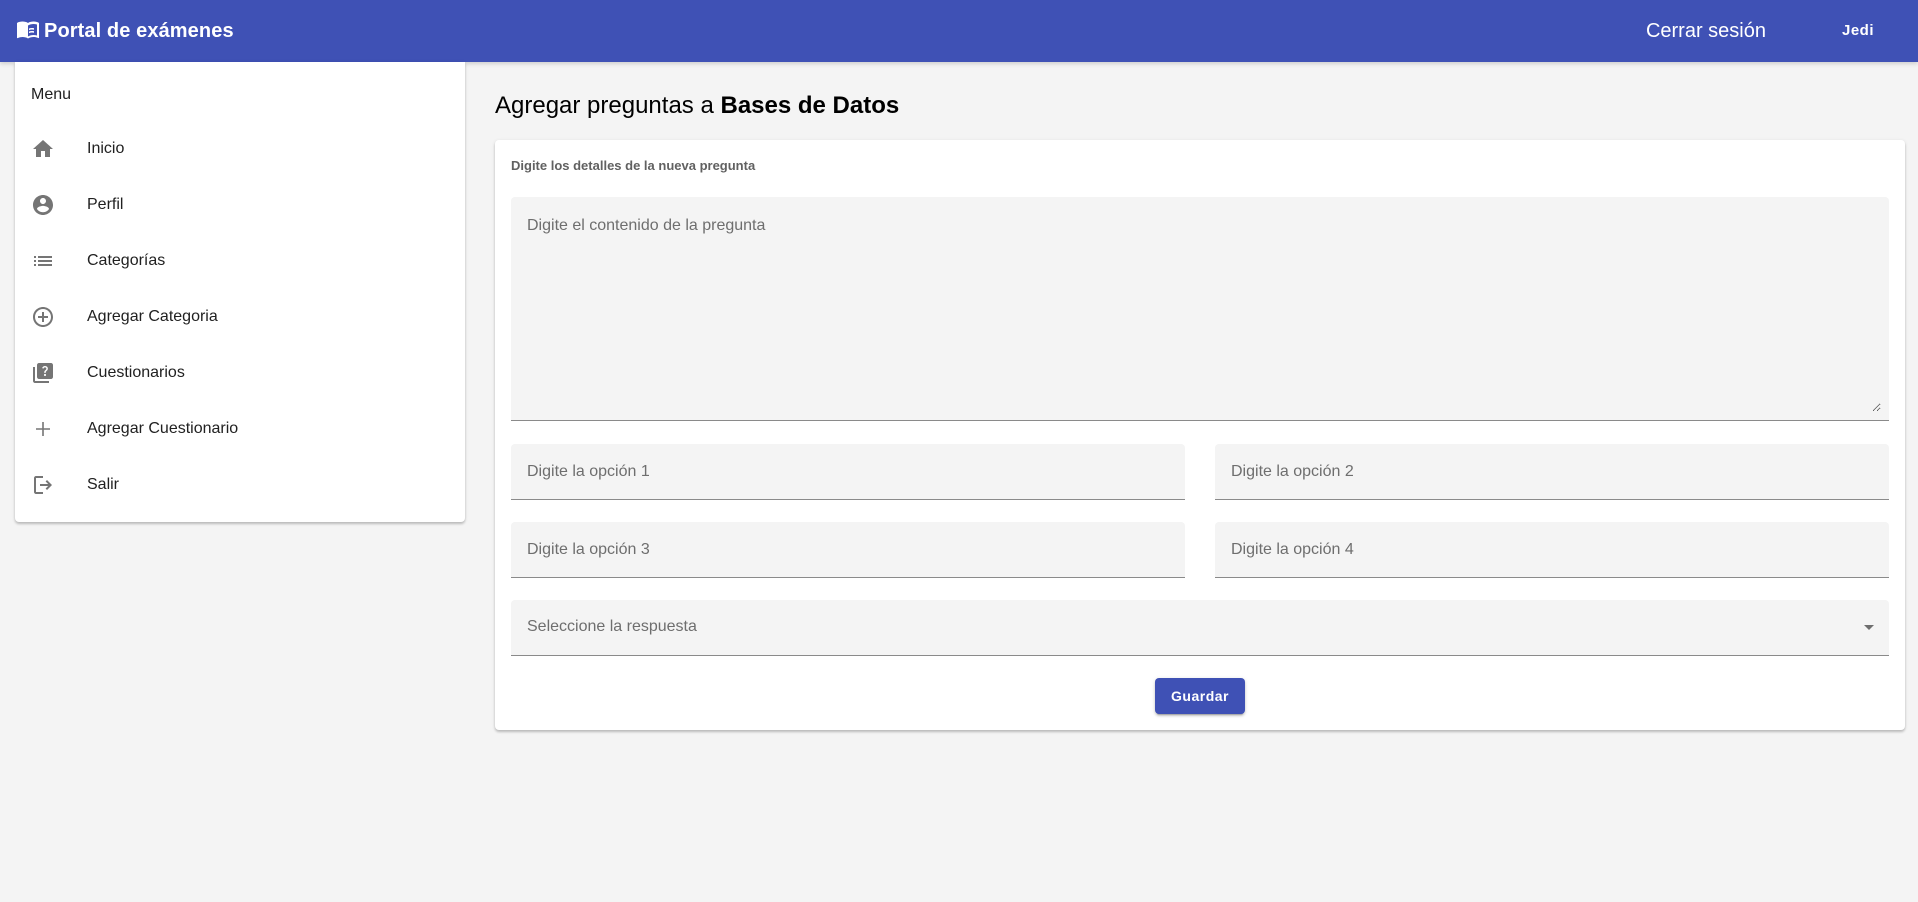  I want to click on sidebar-item-salir: Salir, so click(240, 485).